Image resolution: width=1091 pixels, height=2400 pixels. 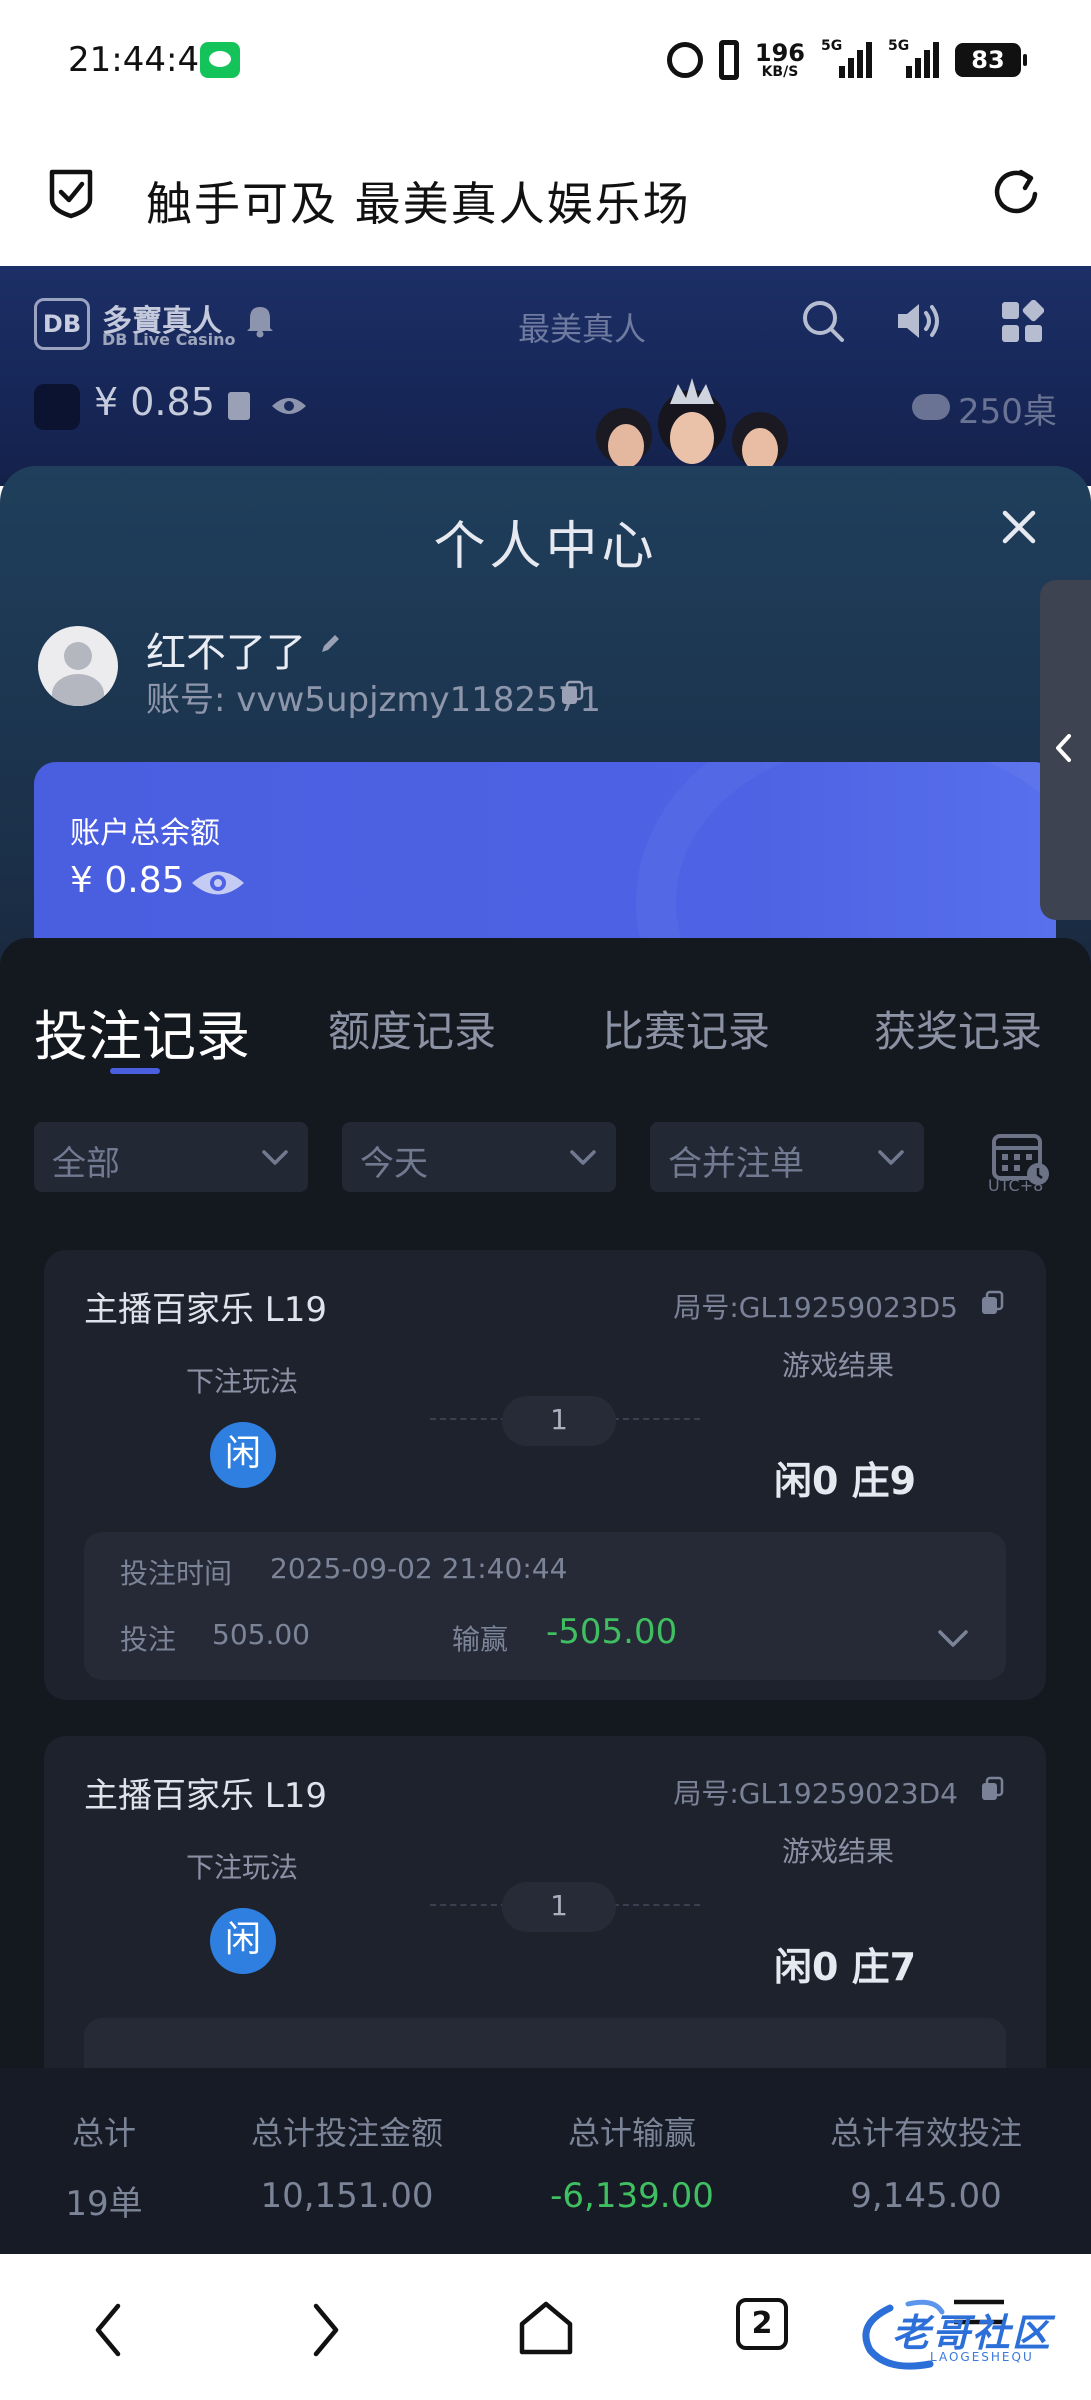 I want to click on status-icons: 196 KB/S 5G 5G 83, so click(x=846, y=60).